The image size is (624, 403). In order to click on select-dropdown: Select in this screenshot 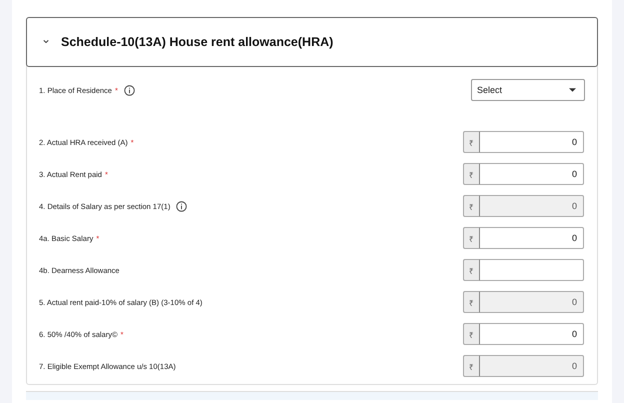, I will do `click(528, 90)`.